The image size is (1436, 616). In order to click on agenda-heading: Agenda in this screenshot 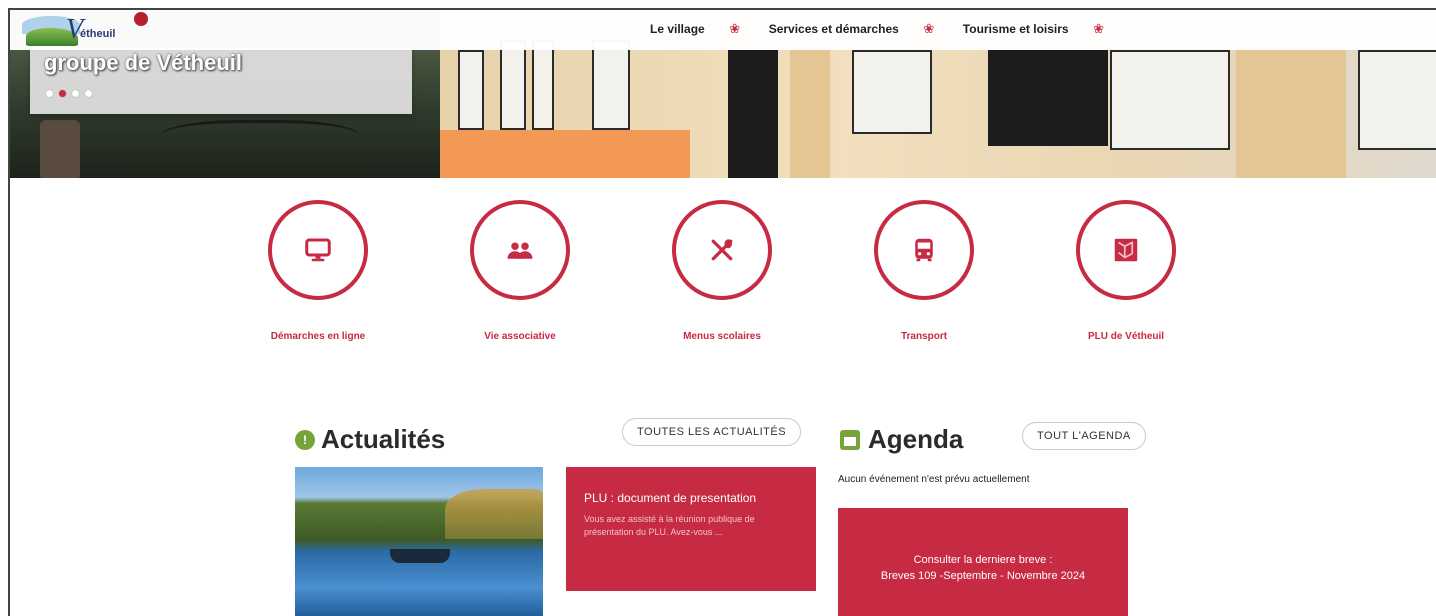, I will do `click(901, 439)`.